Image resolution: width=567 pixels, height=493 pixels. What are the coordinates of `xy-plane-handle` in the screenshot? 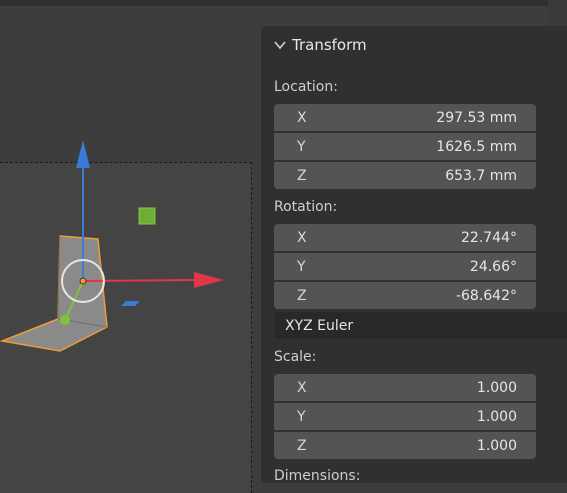 It's located at (130, 303).